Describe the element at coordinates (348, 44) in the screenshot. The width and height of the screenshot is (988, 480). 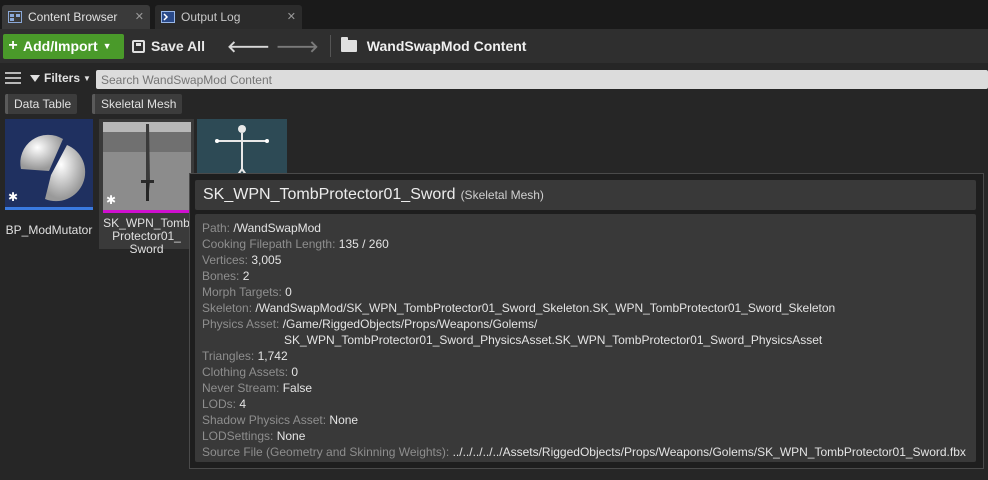
I see `folder-icon` at that location.